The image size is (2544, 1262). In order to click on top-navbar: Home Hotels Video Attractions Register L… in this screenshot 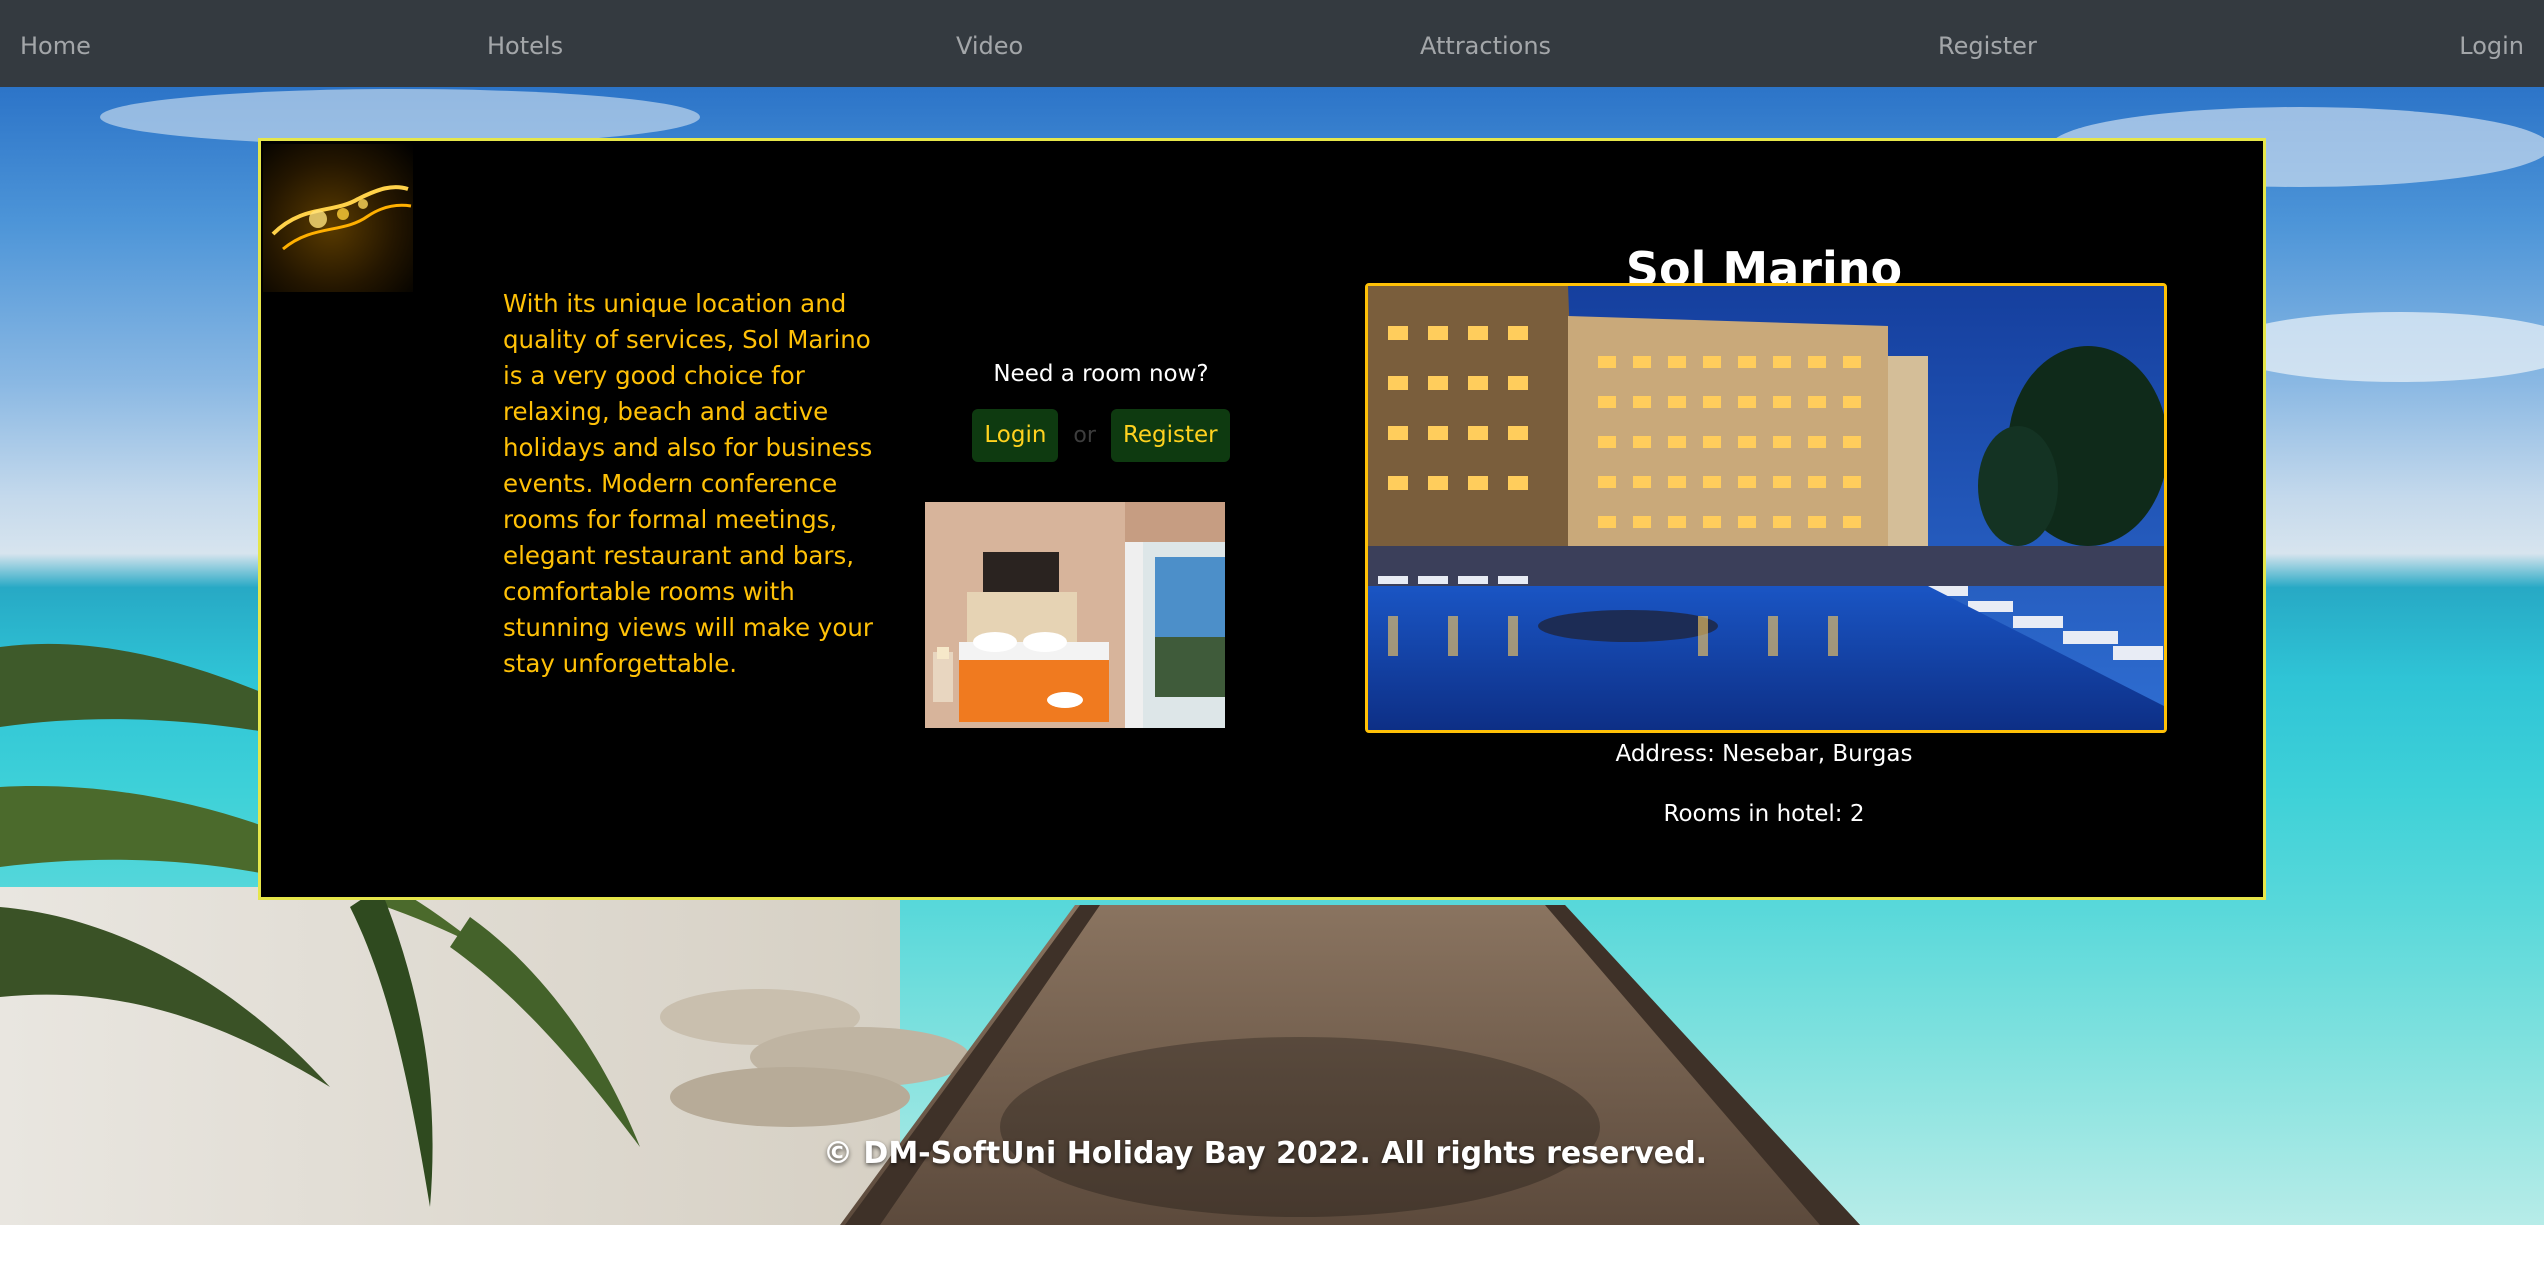, I will do `click(1272, 43)`.